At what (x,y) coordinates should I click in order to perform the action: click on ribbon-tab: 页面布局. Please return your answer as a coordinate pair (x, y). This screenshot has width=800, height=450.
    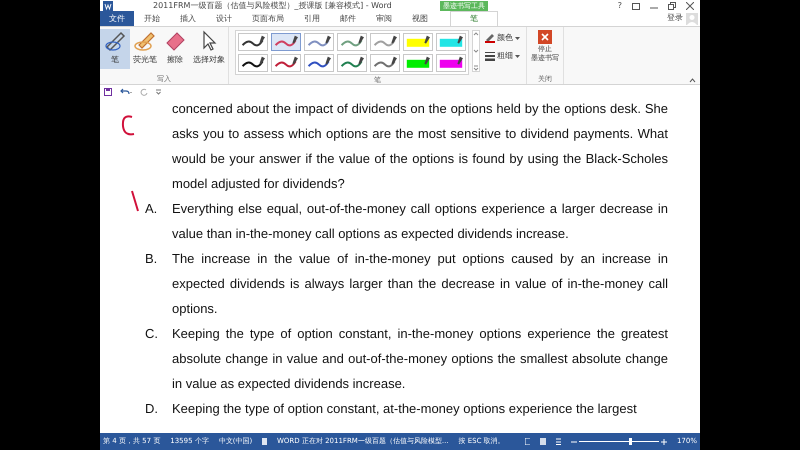
    Looking at the image, I should click on (268, 18).